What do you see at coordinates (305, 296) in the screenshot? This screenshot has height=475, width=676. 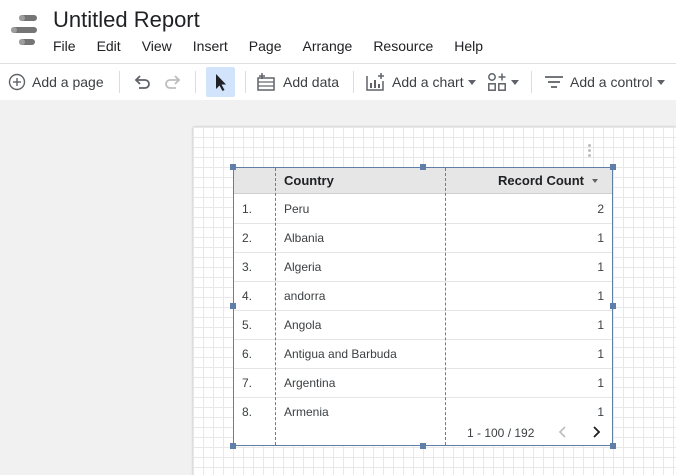 I see `cell-country: andorra` at bounding box center [305, 296].